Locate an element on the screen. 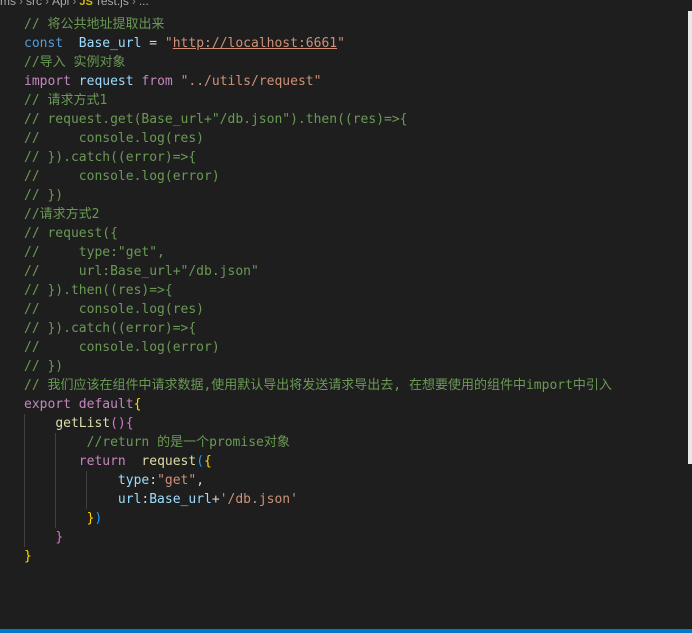 The image size is (692, 633). code-line: // 将公共地址提取出来 is located at coordinates (318, 24).